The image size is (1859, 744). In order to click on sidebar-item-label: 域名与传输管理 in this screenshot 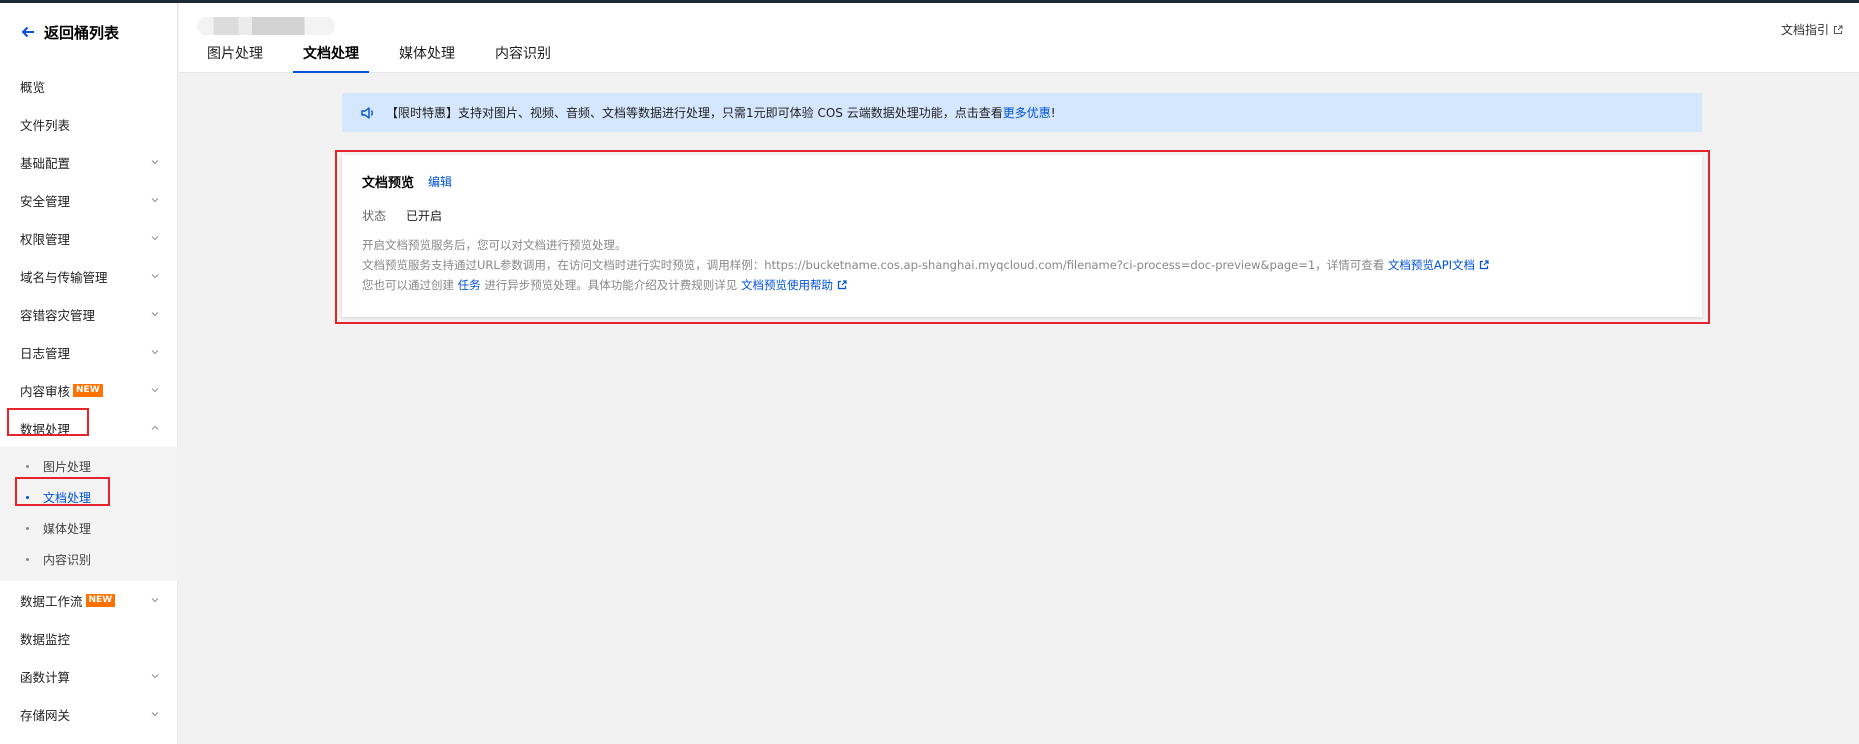, I will do `click(64, 277)`.